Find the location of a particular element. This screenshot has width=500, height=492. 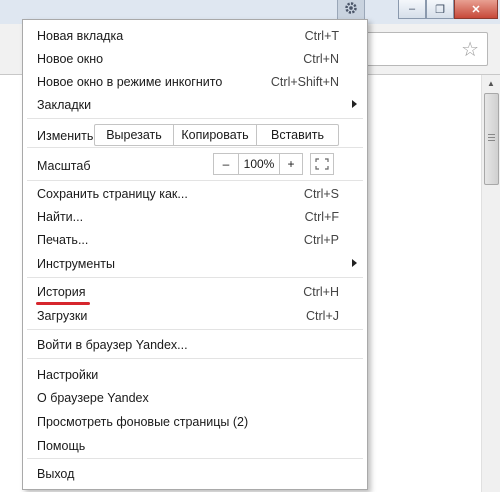

zoom-controls: – 100% + is located at coordinates (258, 164).